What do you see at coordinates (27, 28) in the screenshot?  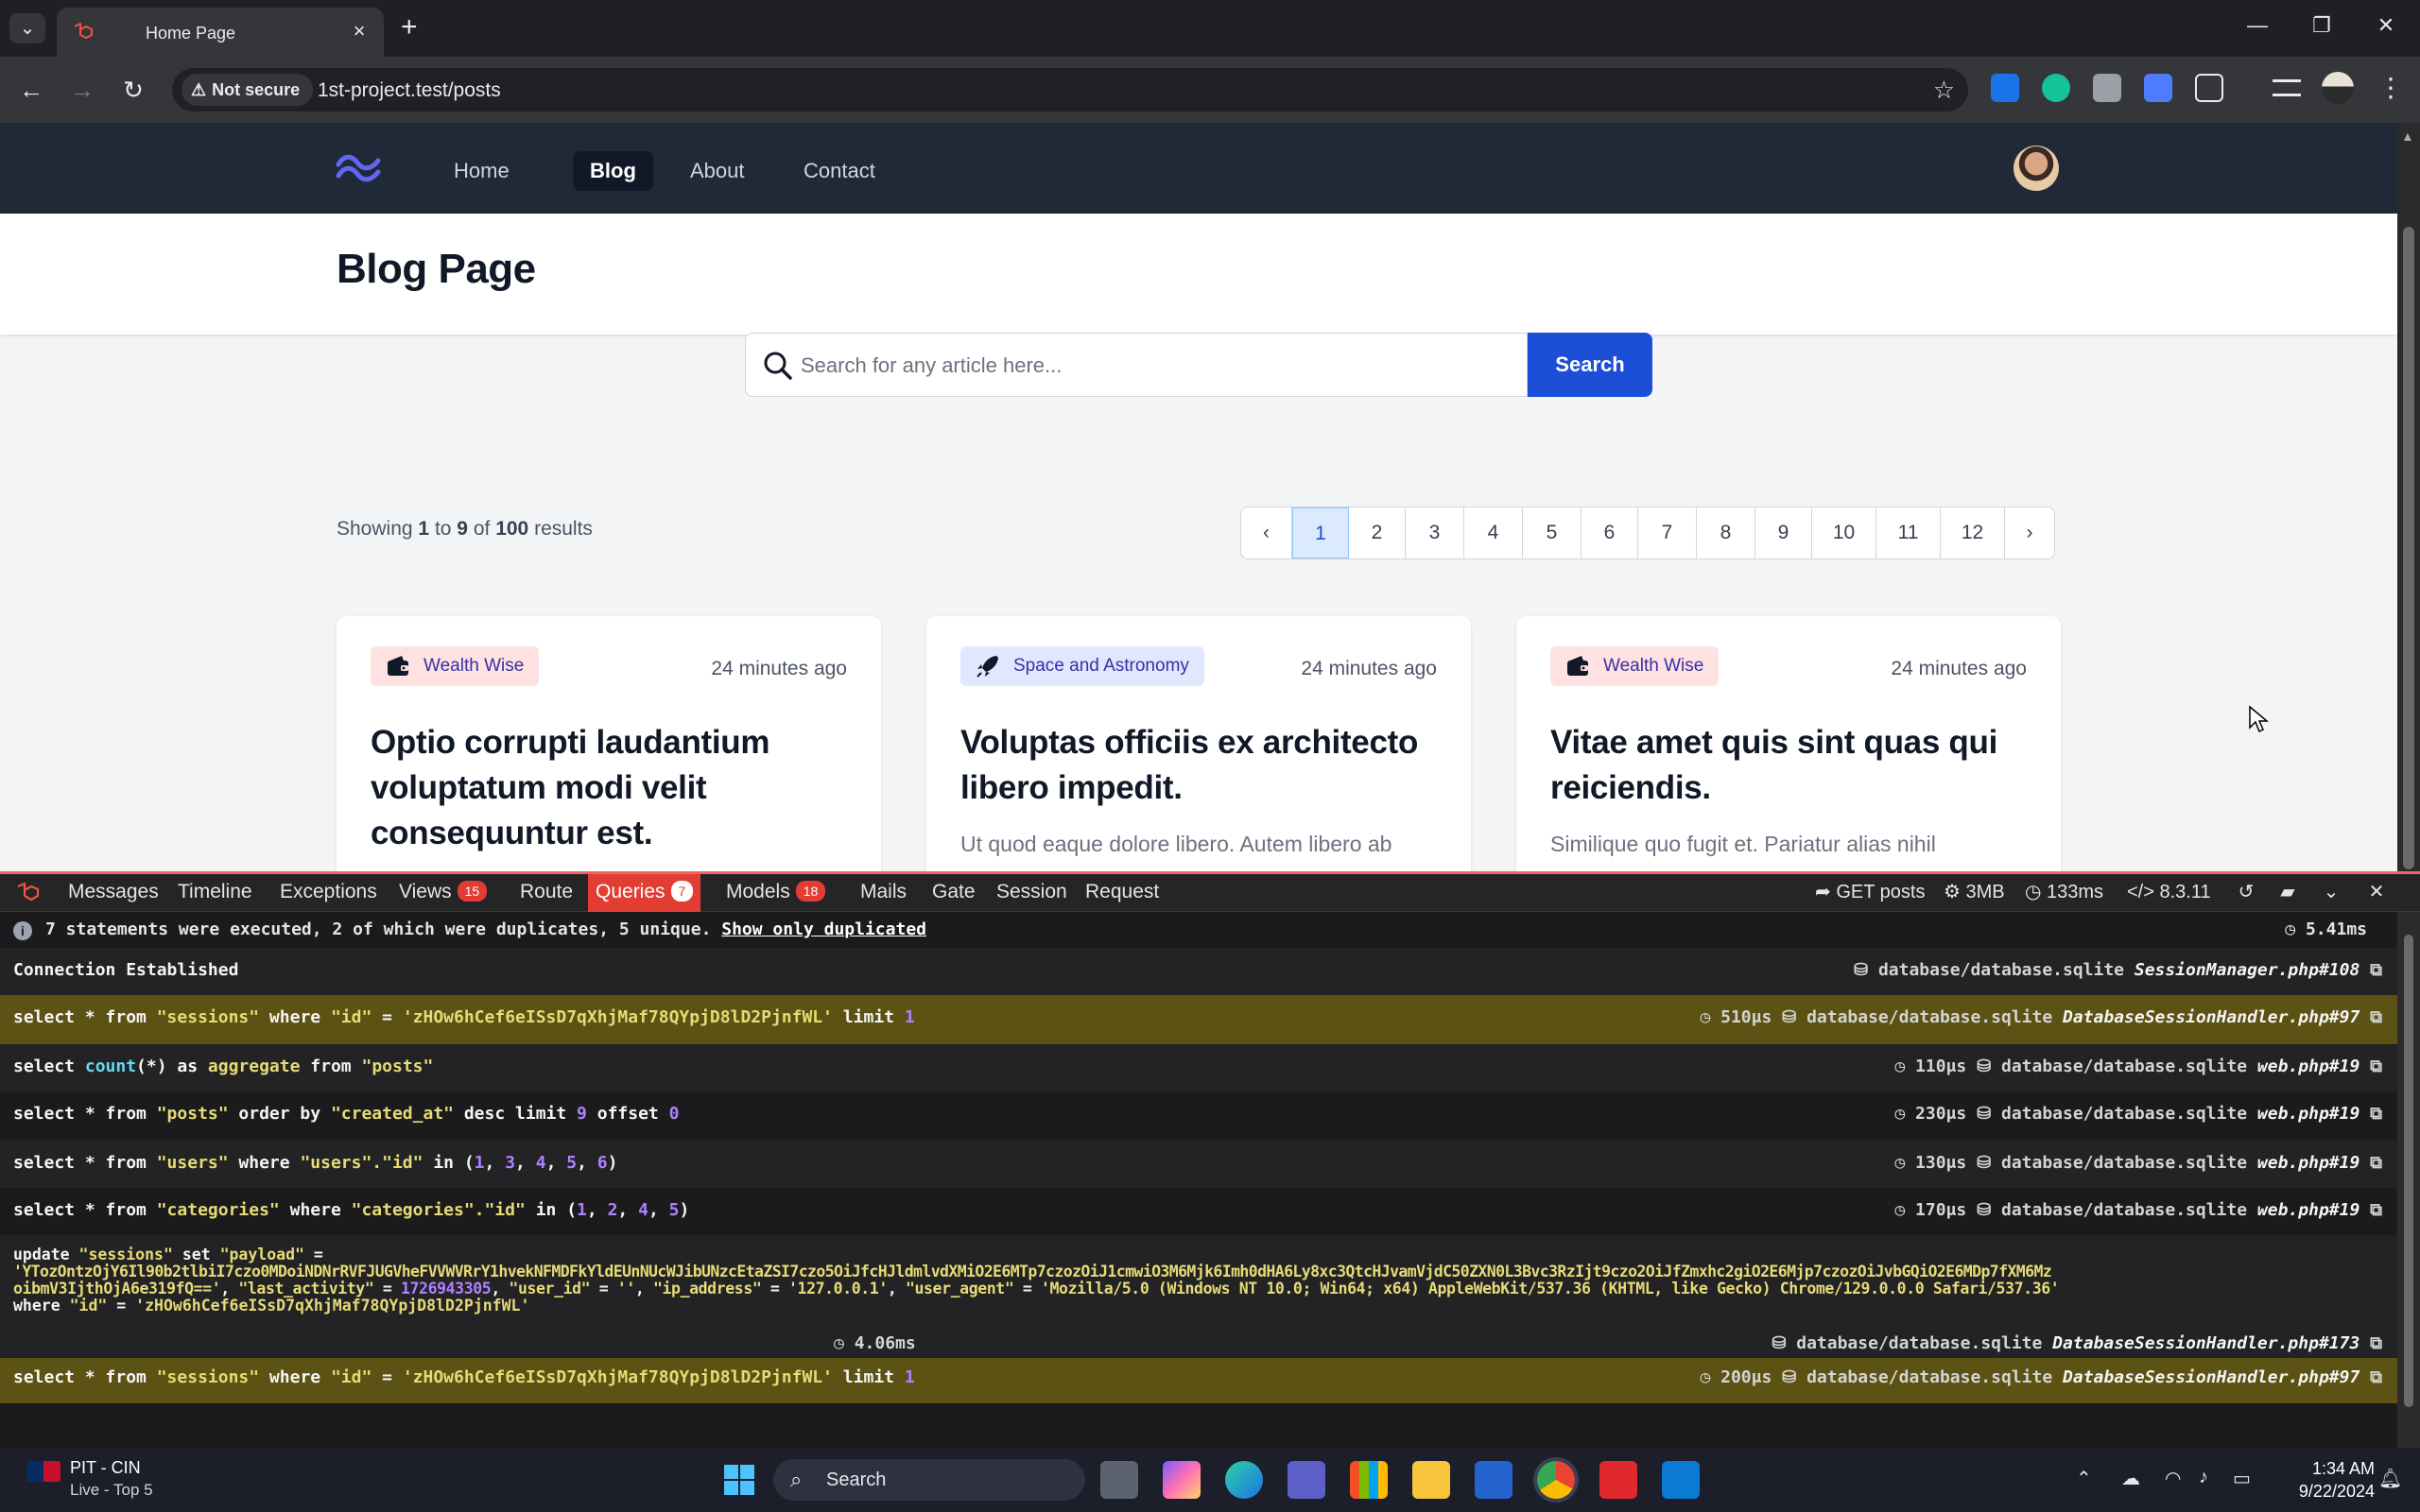 I see `tab-search-button: ⌄` at bounding box center [27, 28].